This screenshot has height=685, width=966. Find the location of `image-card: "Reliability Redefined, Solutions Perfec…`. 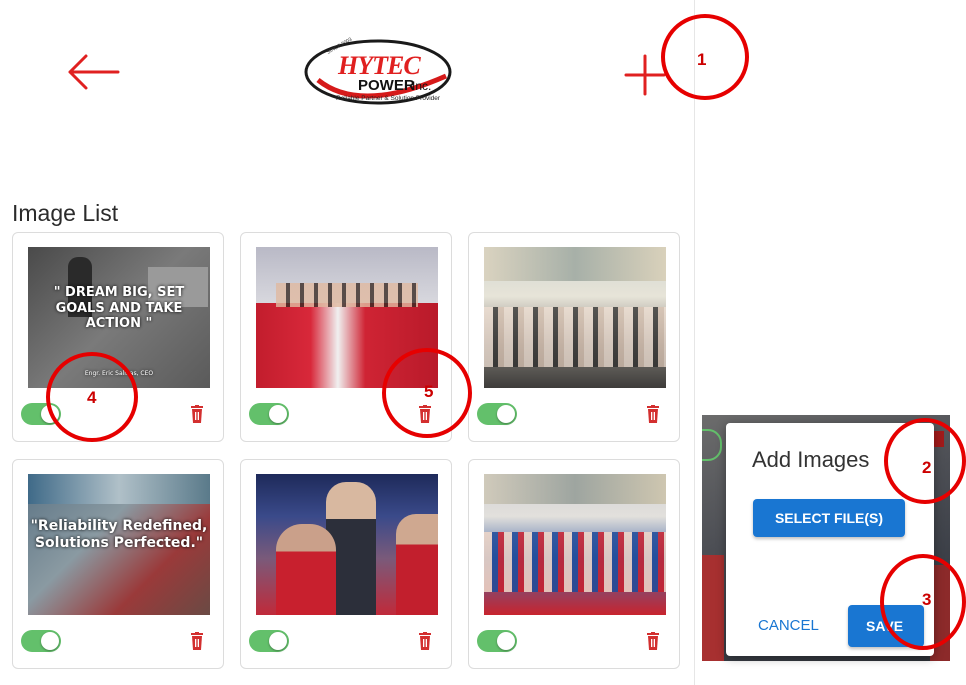

image-card: "Reliability Redefined, Solutions Perfec… is located at coordinates (118, 564).